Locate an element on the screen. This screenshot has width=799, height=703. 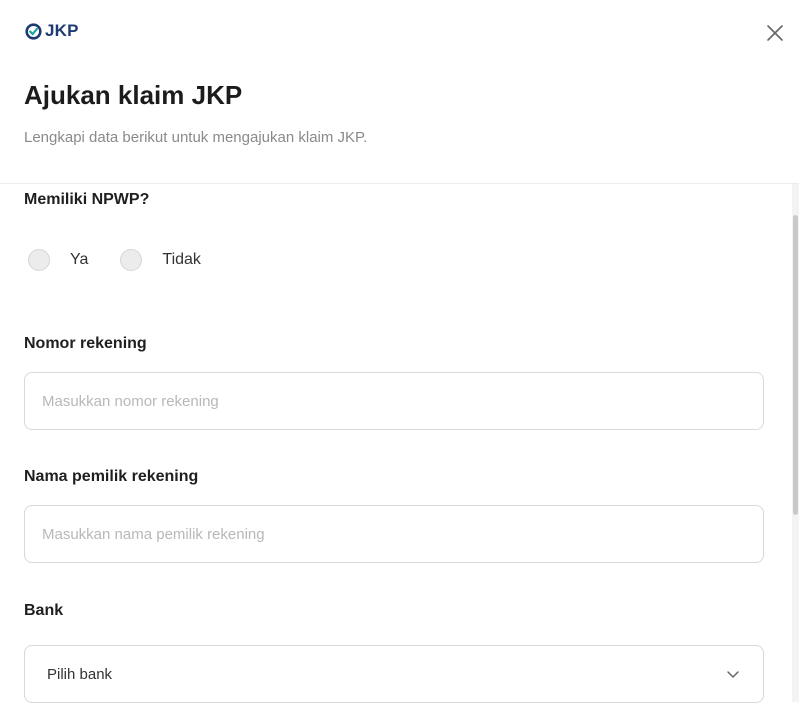
bank-select: Pilih bank is located at coordinates (394, 674).